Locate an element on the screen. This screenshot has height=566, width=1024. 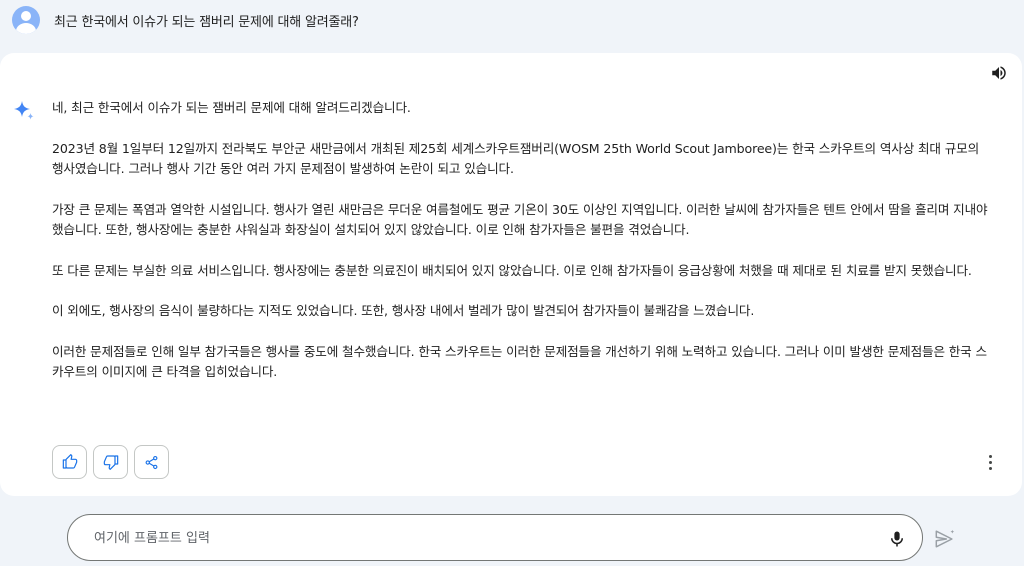
speaker-icon is located at coordinates (999, 73).